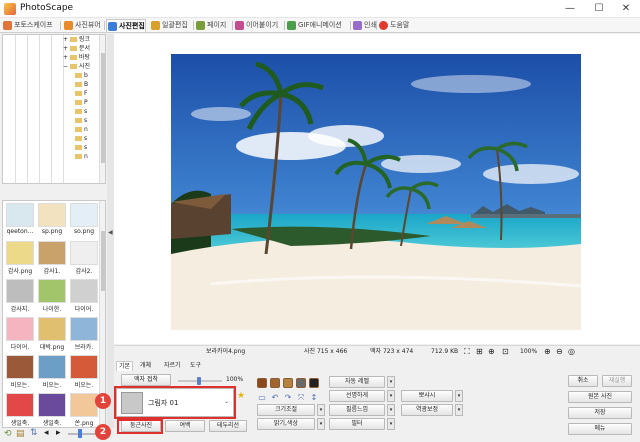  Describe the element at coordinates (172, 366) in the screenshot. I see `subtab-crop: 자르기` at that location.